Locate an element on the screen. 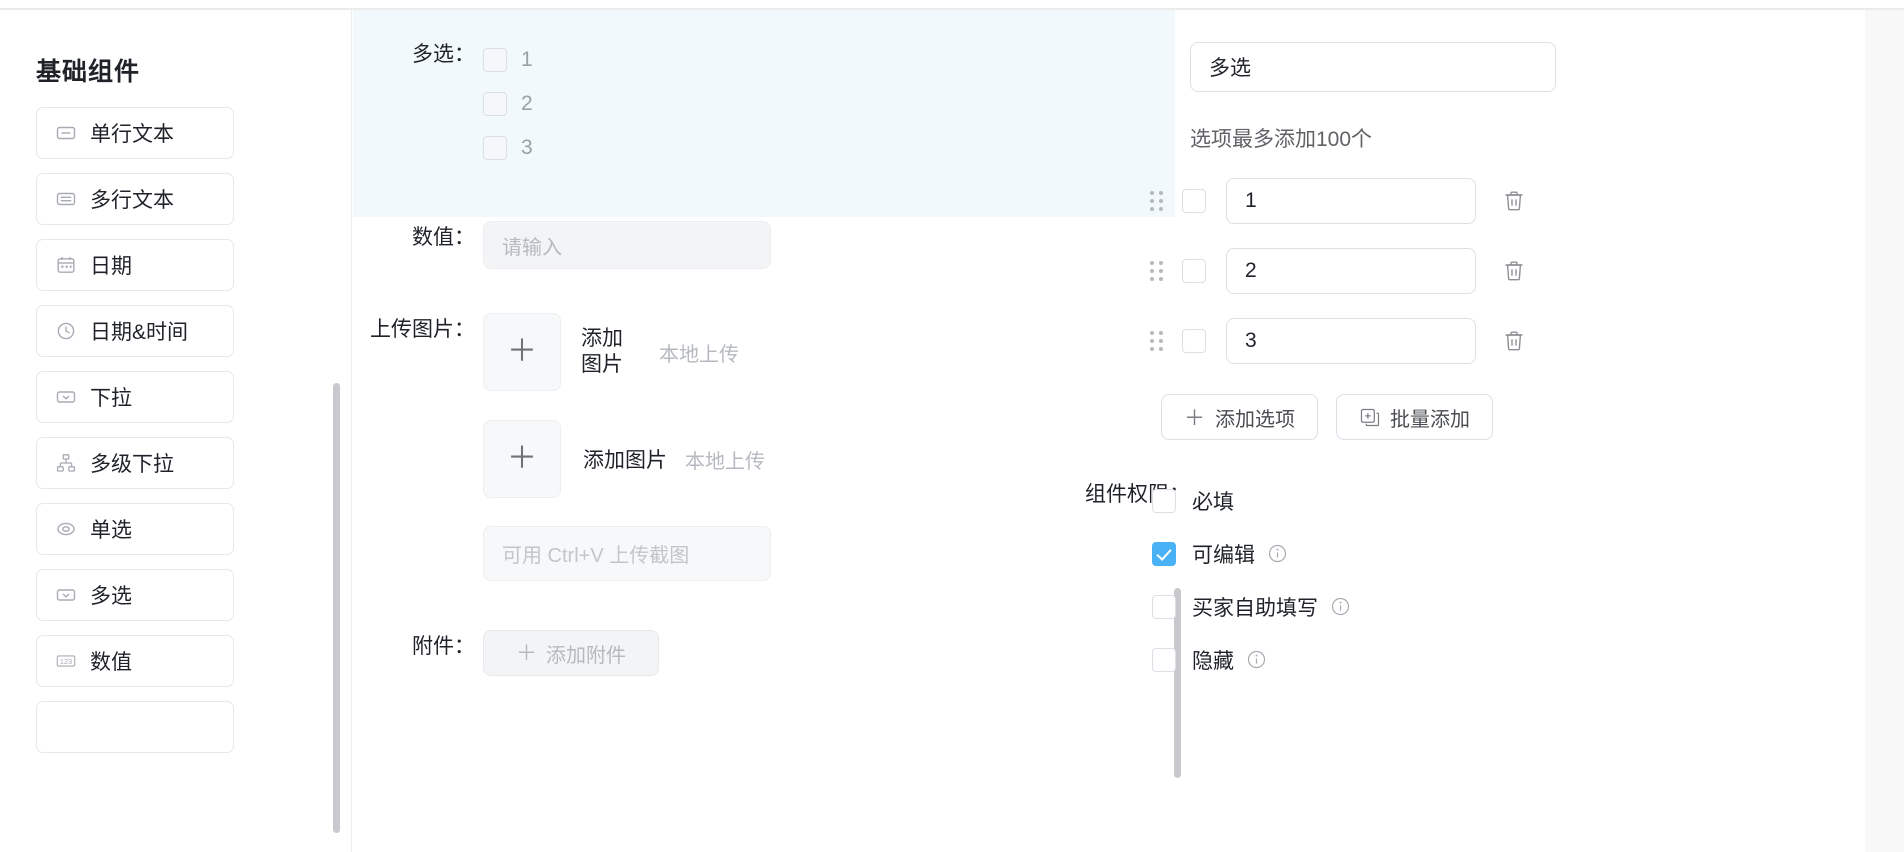 The width and height of the screenshot is (1904, 852). canvas-field-number: 数值： 请输入 is located at coordinates (653, 245).